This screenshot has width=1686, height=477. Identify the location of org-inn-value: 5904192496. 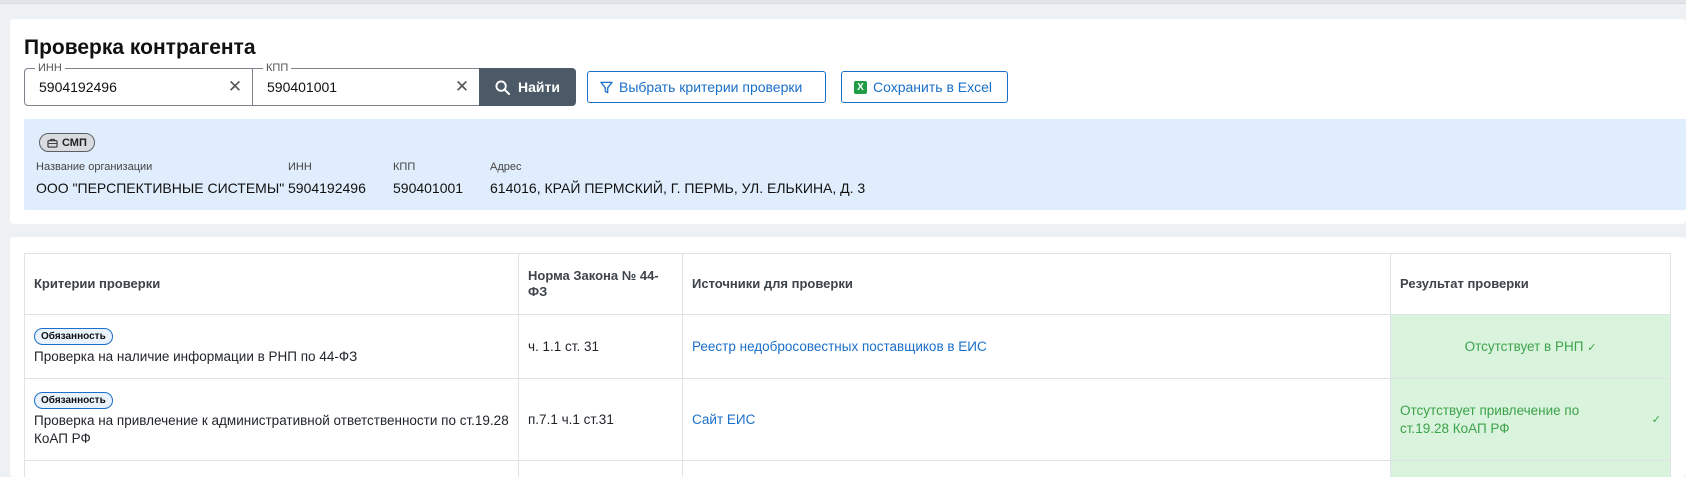
(327, 188).